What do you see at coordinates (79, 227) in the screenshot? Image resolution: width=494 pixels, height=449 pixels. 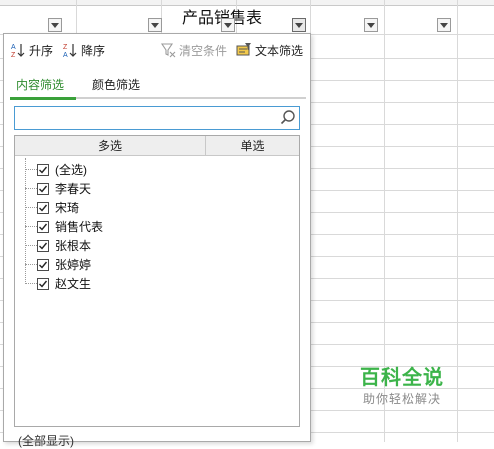 I see `list-item-label: 销售代表` at bounding box center [79, 227].